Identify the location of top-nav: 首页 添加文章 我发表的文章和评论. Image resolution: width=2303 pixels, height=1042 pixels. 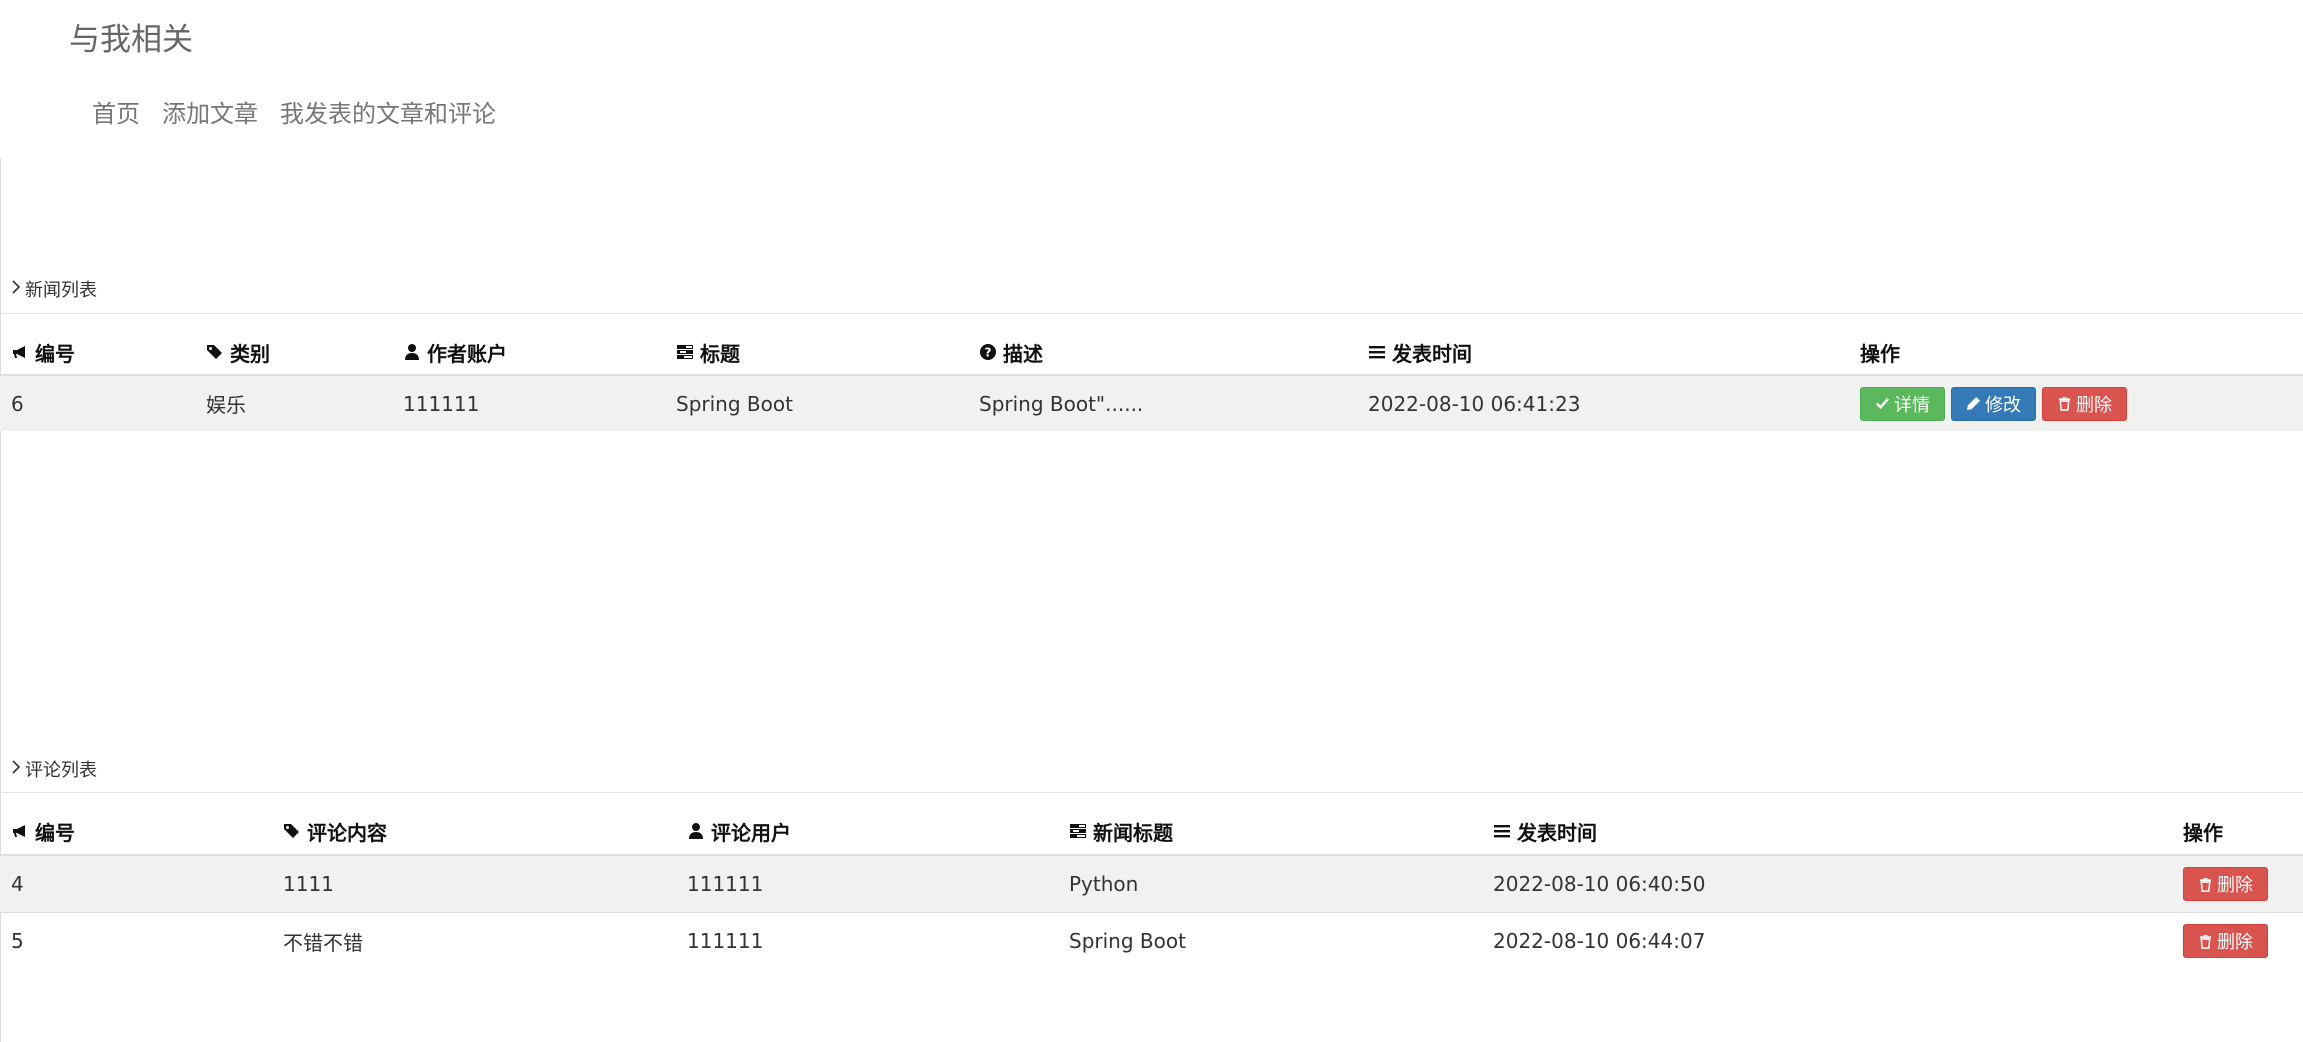
(294, 111).